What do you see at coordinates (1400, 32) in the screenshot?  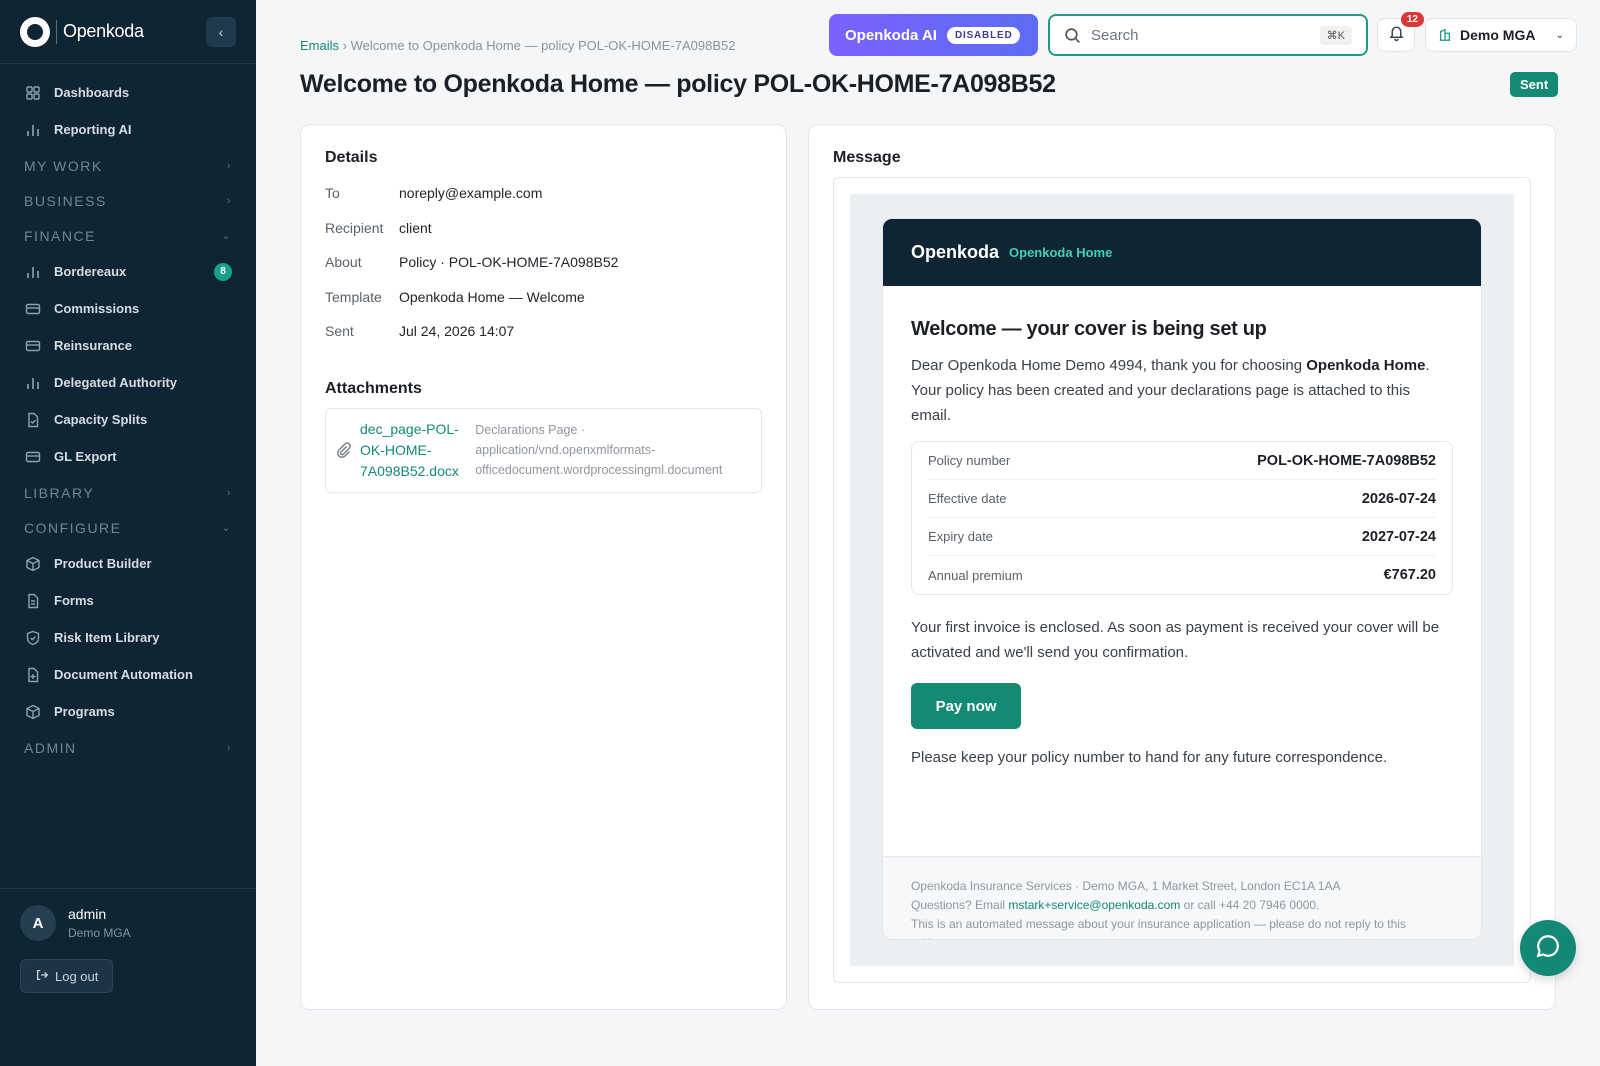 I see `notifications-button: 12` at bounding box center [1400, 32].